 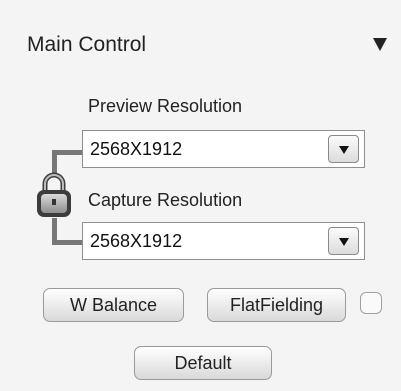 What do you see at coordinates (223, 149) in the screenshot?
I see `preview-resolution-select: 2568X1912` at bounding box center [223, 149].